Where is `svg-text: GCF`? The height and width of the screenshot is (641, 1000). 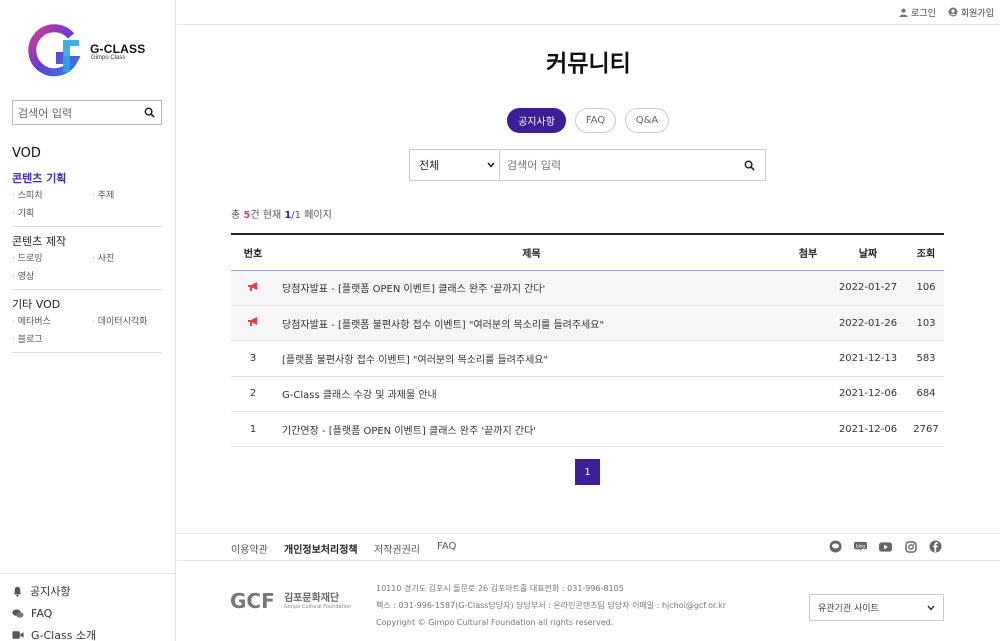 svg-text: GCF is located at coordinates (252, 601).